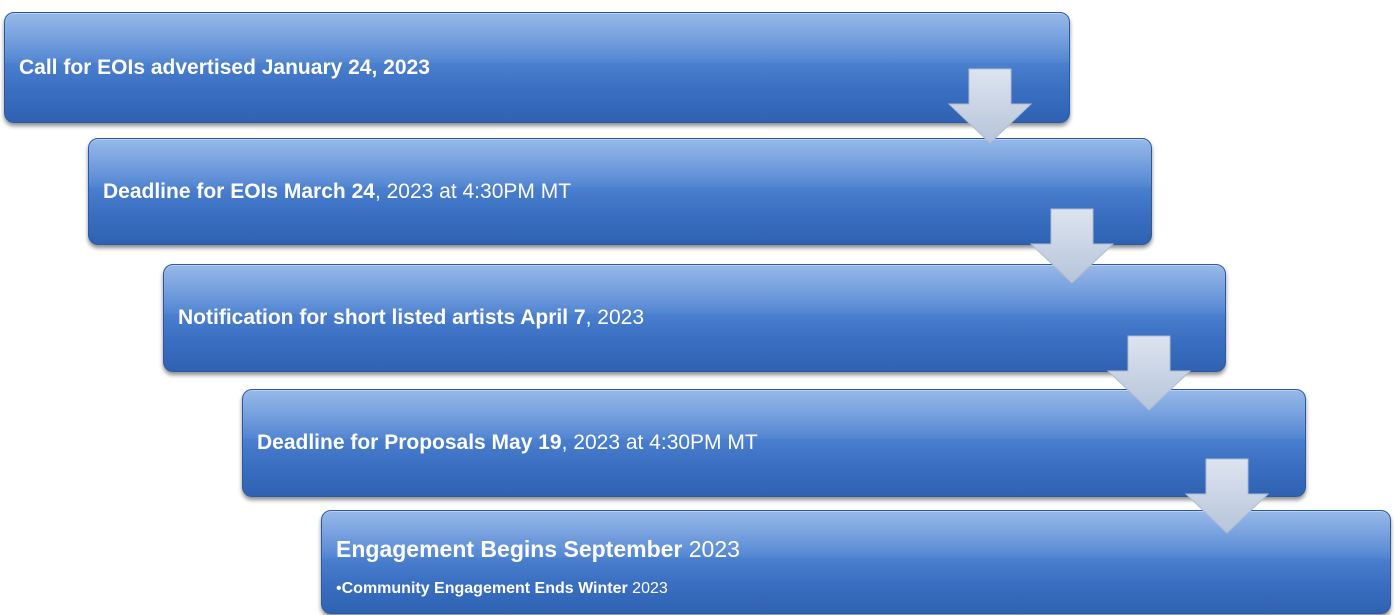 Image resolution: width=1394 pixels, height=615 pixels. What do you see at coordinates (659, 442) in the screenshot?
I see `step-4-normal-text: , 2023 at 4:30PM MT` at bounding box center [659, 442].